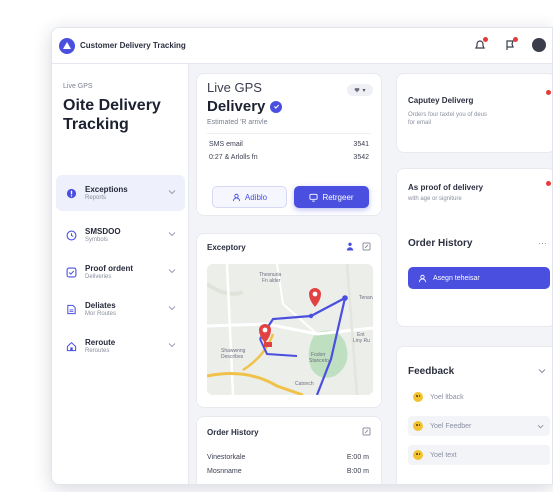 Image resolution: width=553 pixels, height=492 pixels. What do you see at coordinates (479, 397) in the screenshot?
I see `feedback-row: Yoel ltback` at bounding box center [479, 397].